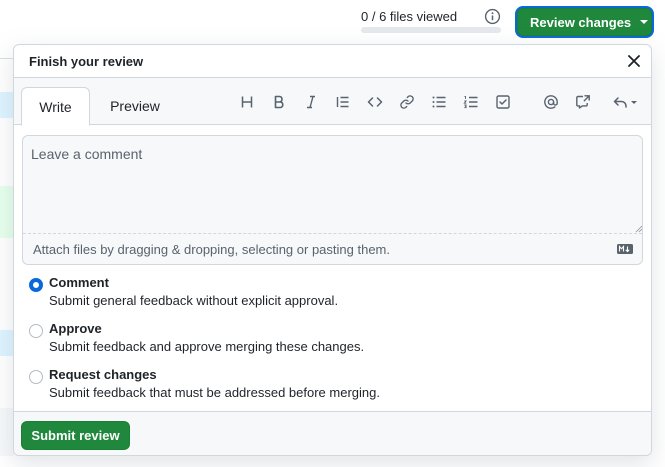 The image size is (665, 467). I want to click on mention-icon, so click(551, 102).